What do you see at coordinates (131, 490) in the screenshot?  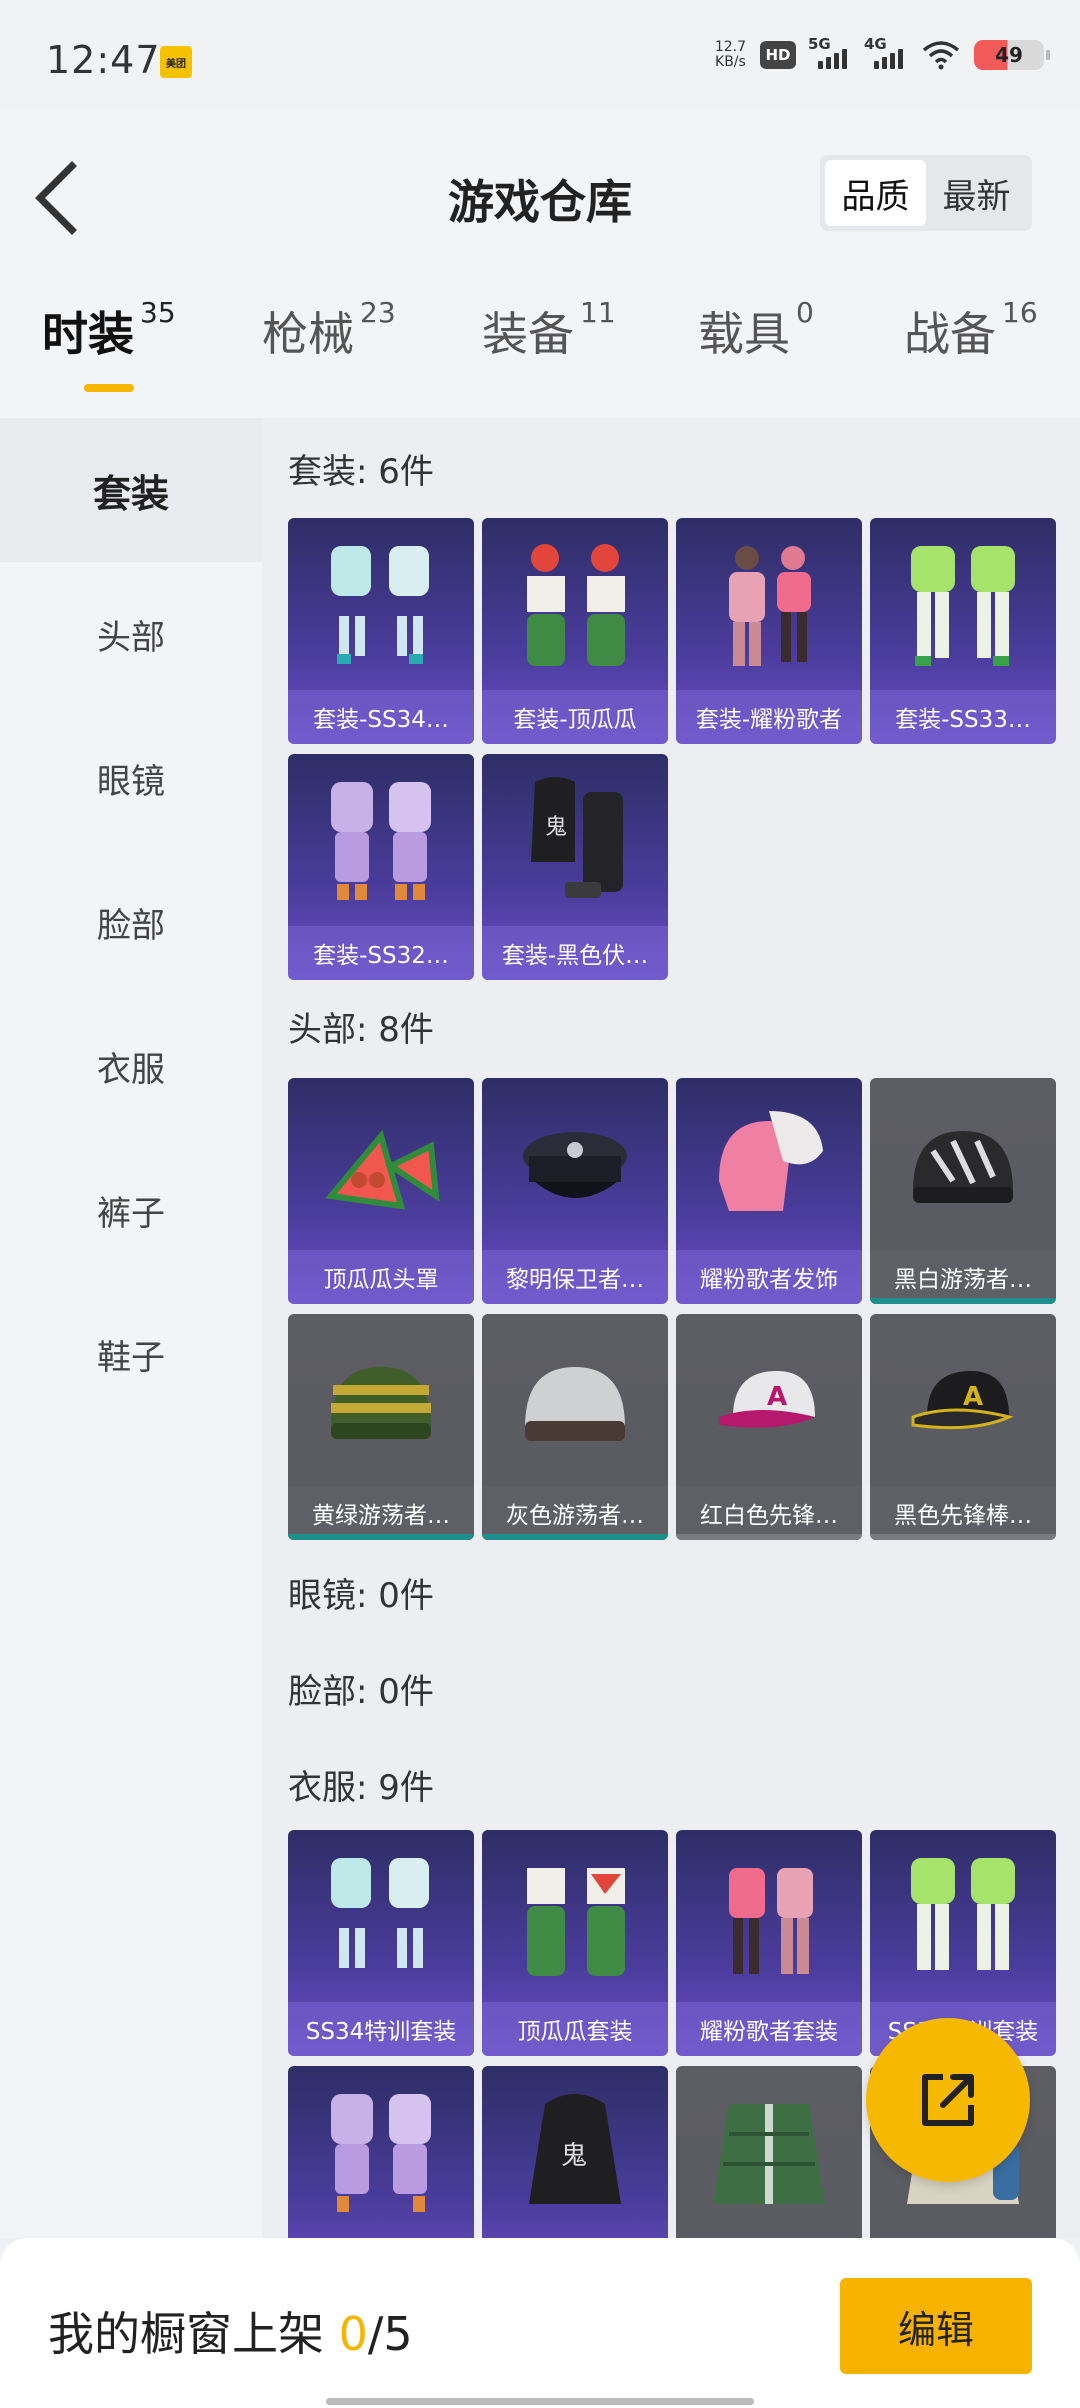 I see `sidebar-item-suits: 套装` at bounding box center [131, 490].